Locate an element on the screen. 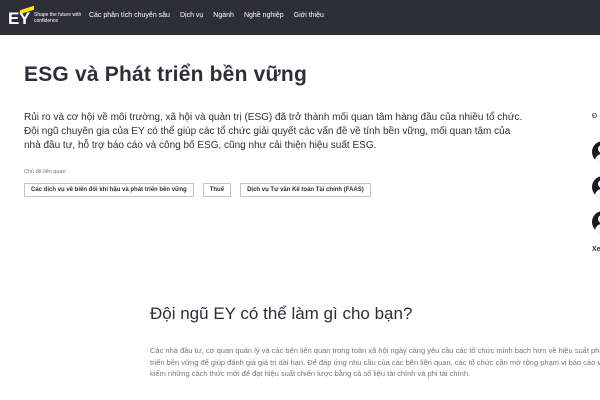  nav-item-about: Giới thiệu is located at coordinates (309, 15).